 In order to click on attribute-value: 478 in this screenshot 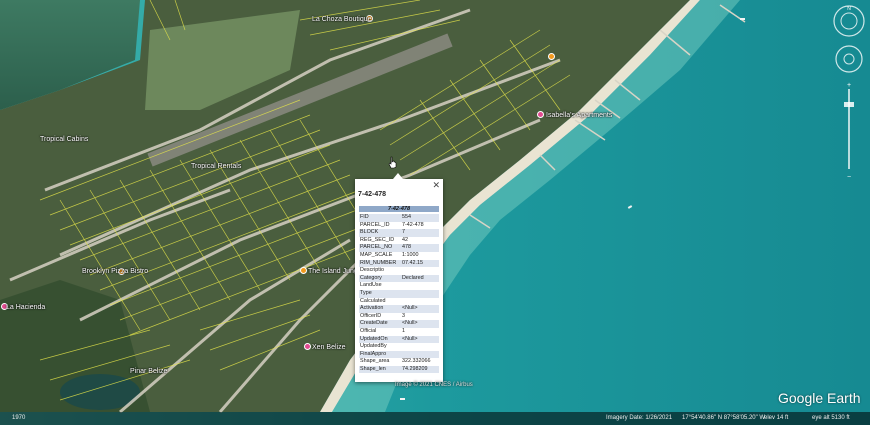, I will do `click(420, 248)`.